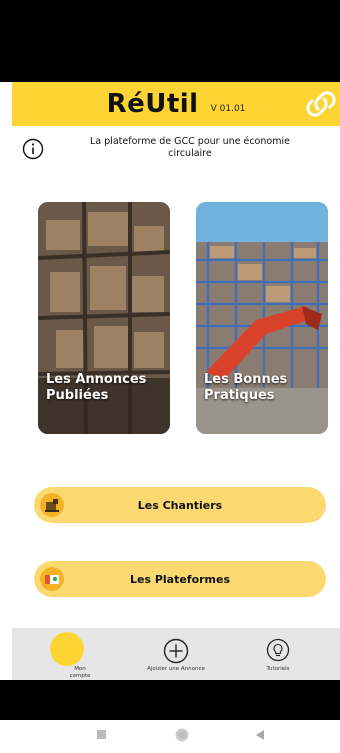  I want to click on avatar, so click(67, 649).